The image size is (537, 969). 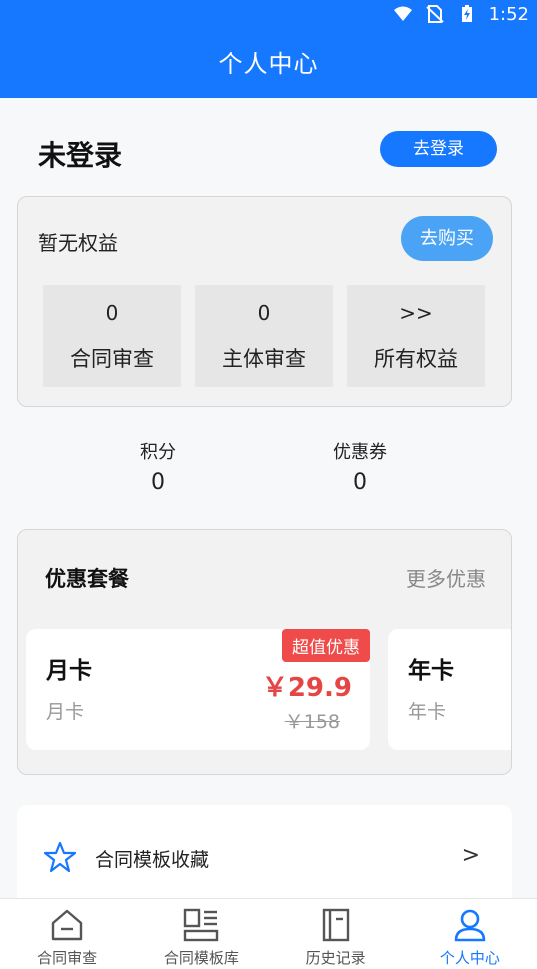 I want to click on tab-contract-review: 合同审查, so click(x=67, y=934).